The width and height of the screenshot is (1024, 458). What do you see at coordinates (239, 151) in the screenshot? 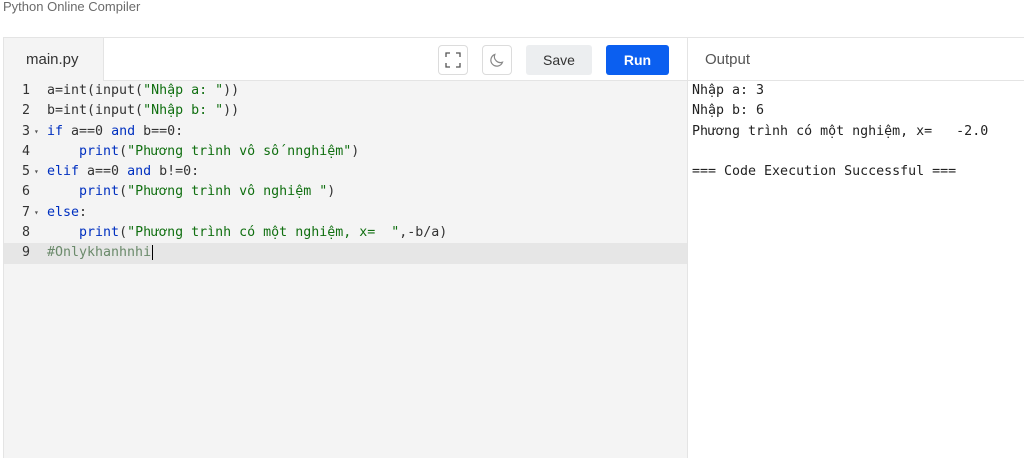
I see `code-token: "Phương trình vô số nnghiệm"` at bounding box center [239, 151].